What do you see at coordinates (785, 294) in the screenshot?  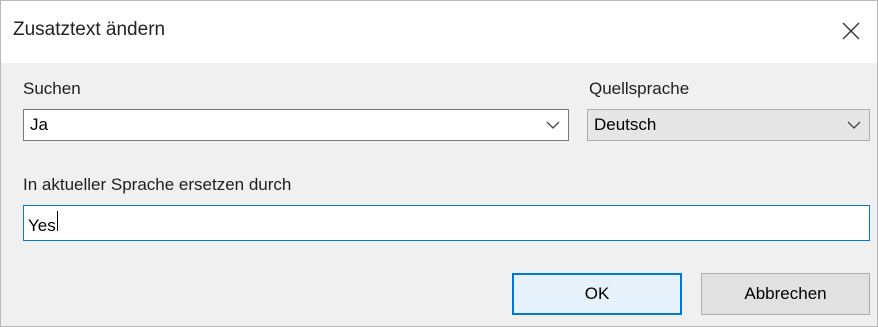 I see `cancel-button: Abbrechen` at bounding box center [785, 294].